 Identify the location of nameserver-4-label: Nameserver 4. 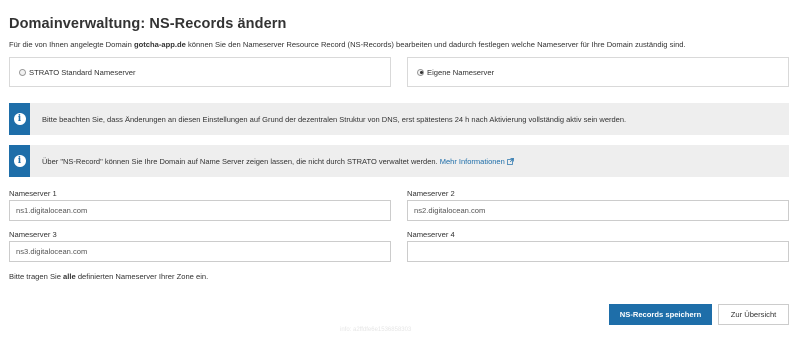
(431, 234).